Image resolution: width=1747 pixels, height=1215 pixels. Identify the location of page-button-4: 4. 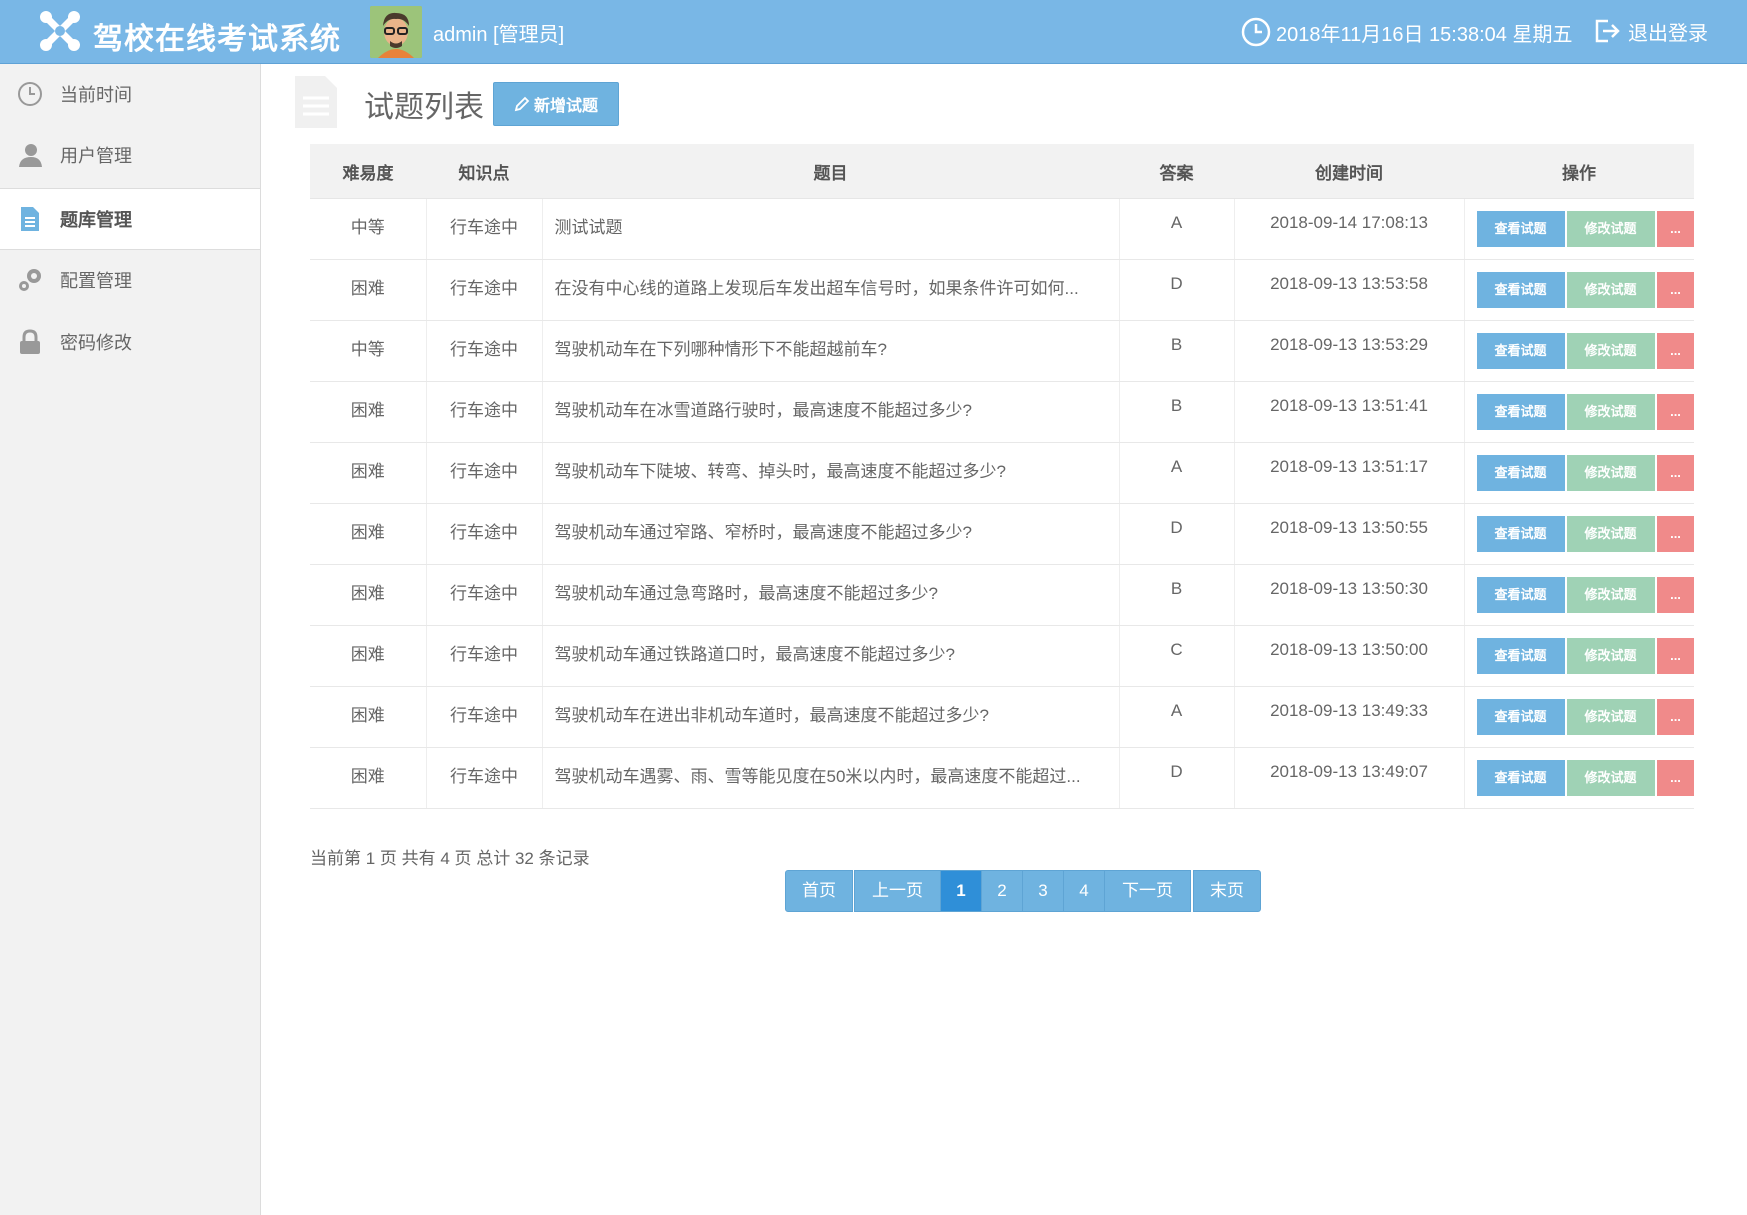
(1084, 891).